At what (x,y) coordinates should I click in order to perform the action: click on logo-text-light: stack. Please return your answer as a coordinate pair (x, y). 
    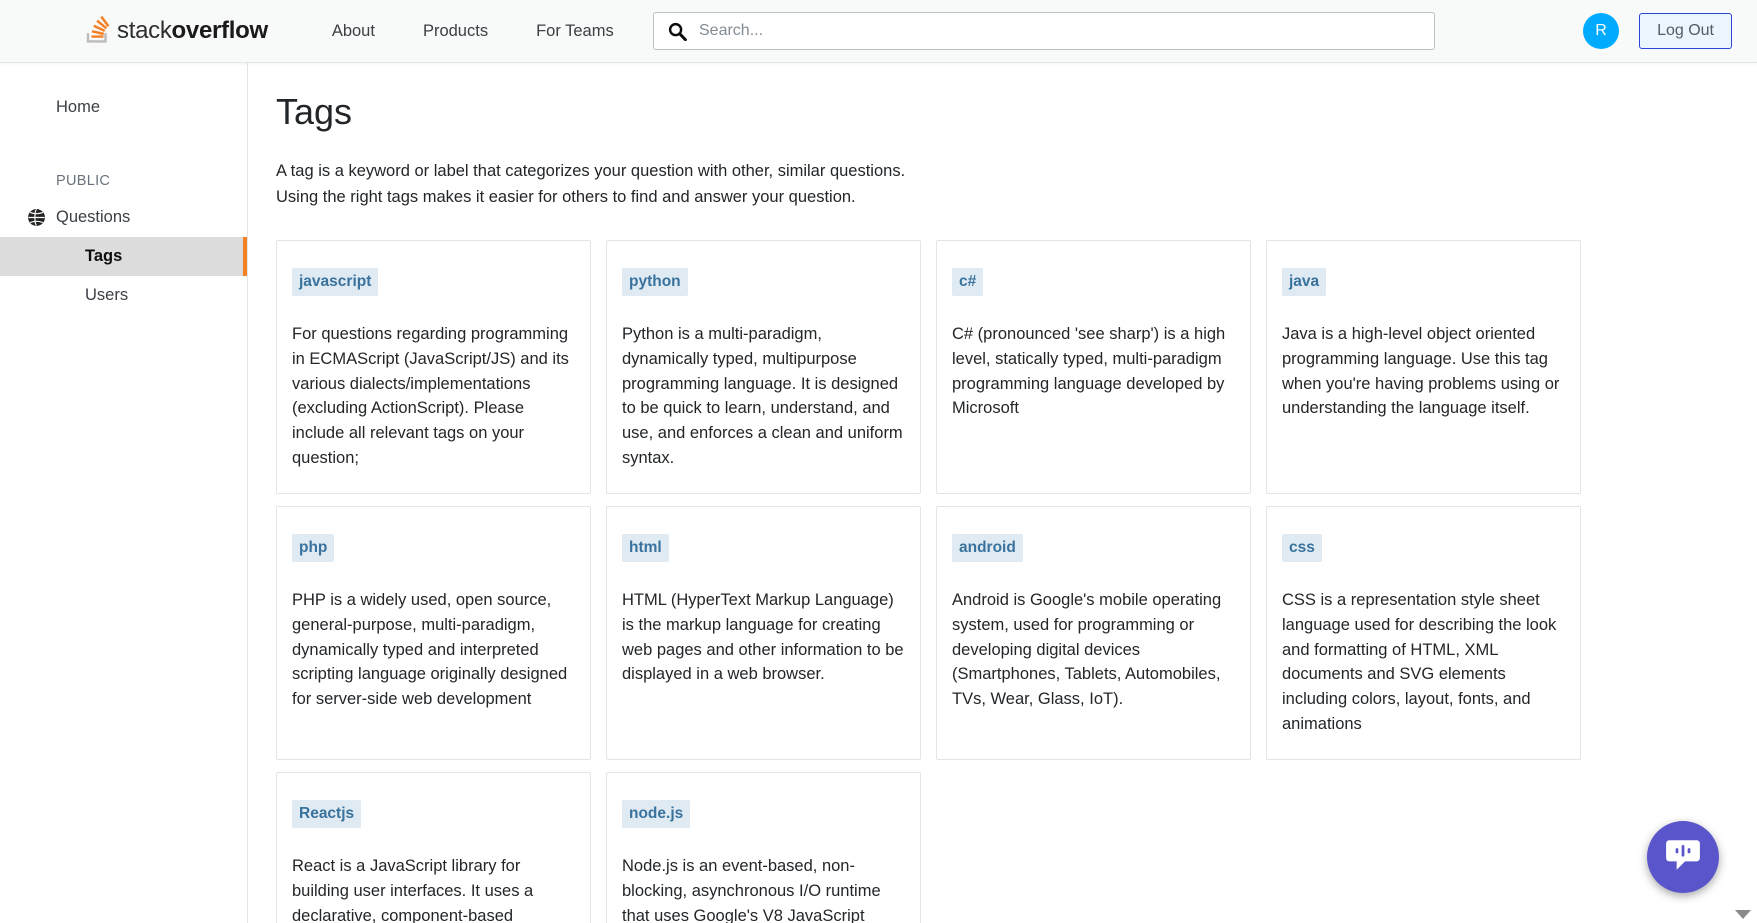
    Looking at the image, I should click on (144, 30).